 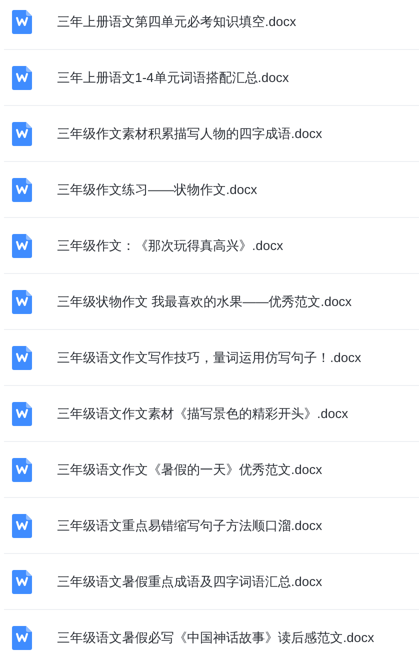 I want to click on file-row: 三年级语文作文《暑假的一天》优秀范文.docx, so click(x=211, y=470).